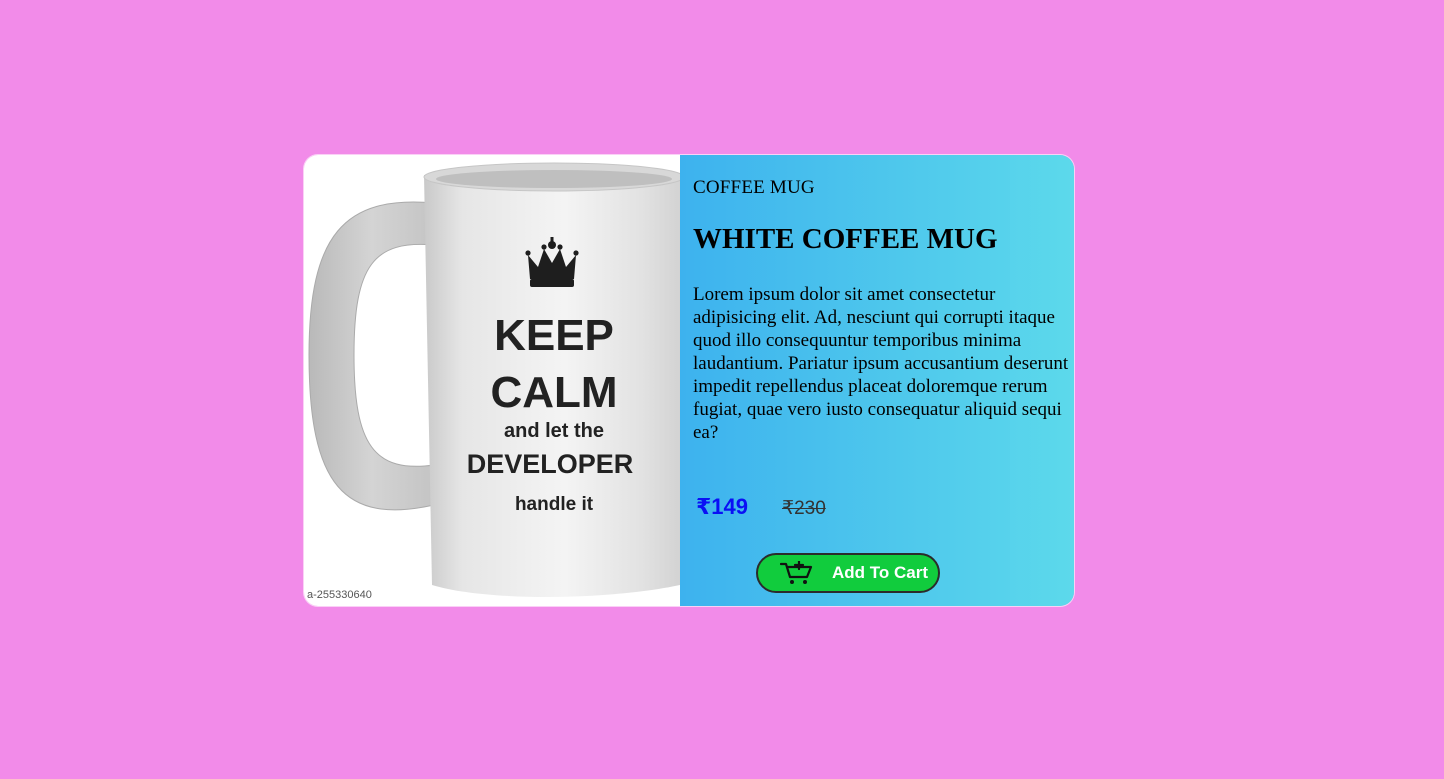 The image size is (1444, 779). I want to click on price-row: ₹149 ₹230, so click(761, 507).